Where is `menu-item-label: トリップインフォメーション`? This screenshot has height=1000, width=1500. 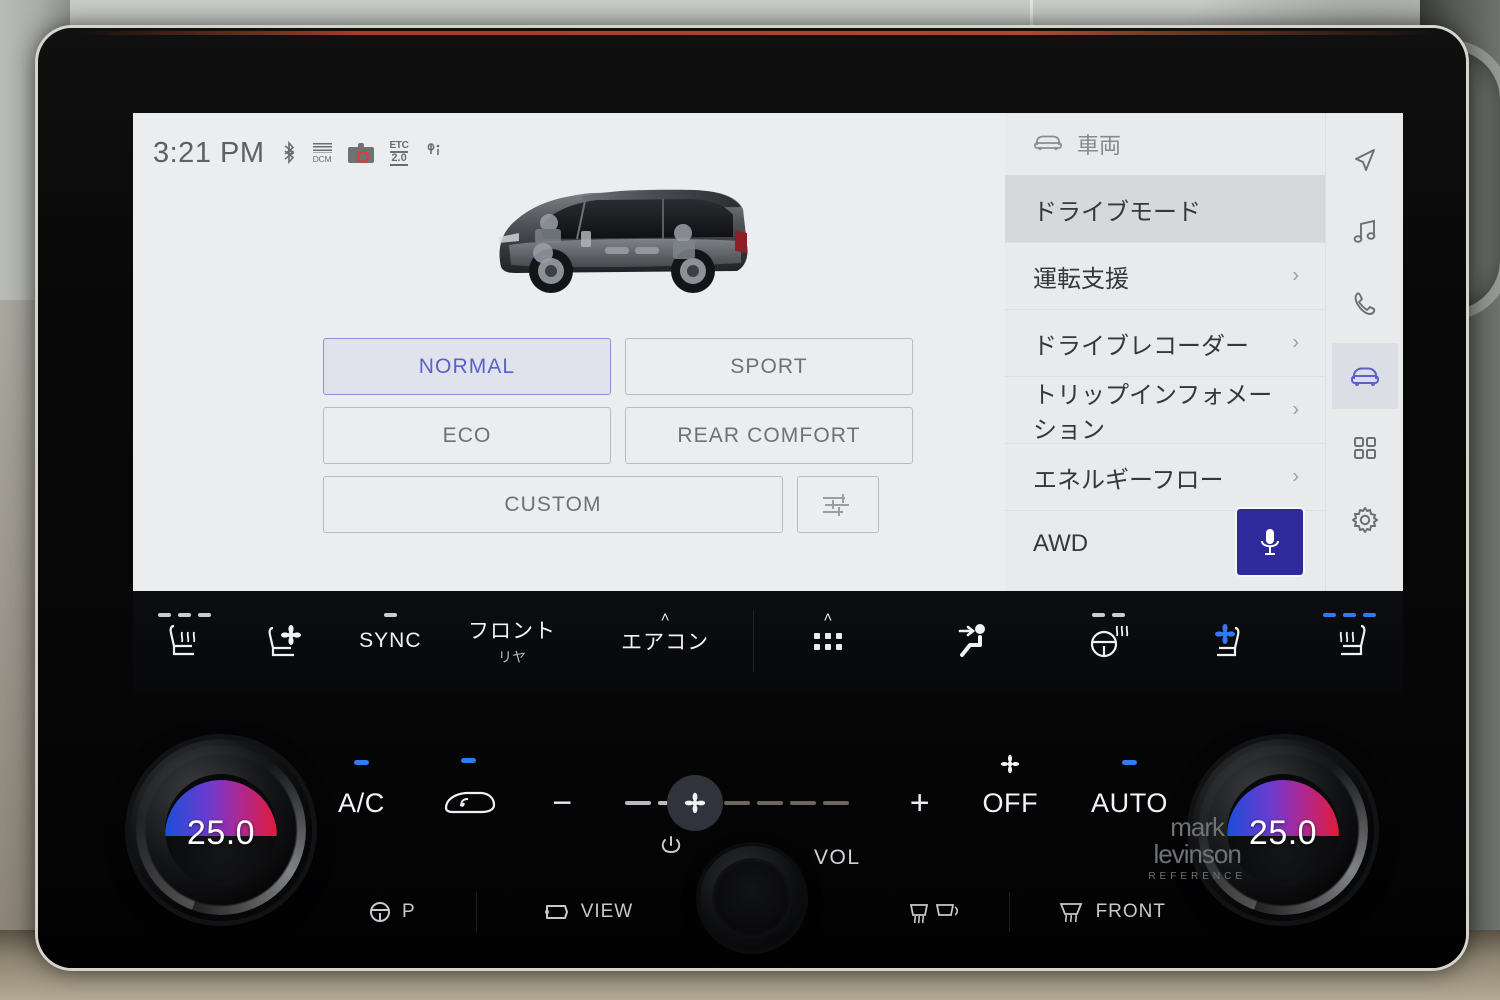 menu-item-label: トリップインフォメーション is located at coordinates (1153, 413).